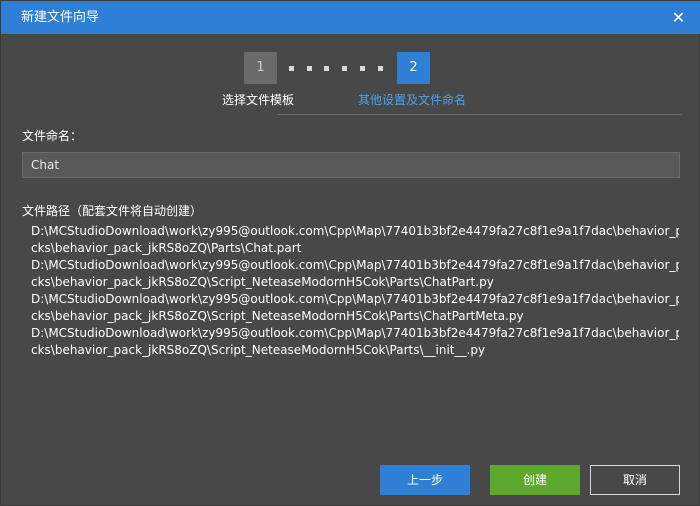 This screenshot has height=506, width=700. Describe the element at coordinates (678, 17) in the screenshot. I see `close-icon: ✕` at that location.